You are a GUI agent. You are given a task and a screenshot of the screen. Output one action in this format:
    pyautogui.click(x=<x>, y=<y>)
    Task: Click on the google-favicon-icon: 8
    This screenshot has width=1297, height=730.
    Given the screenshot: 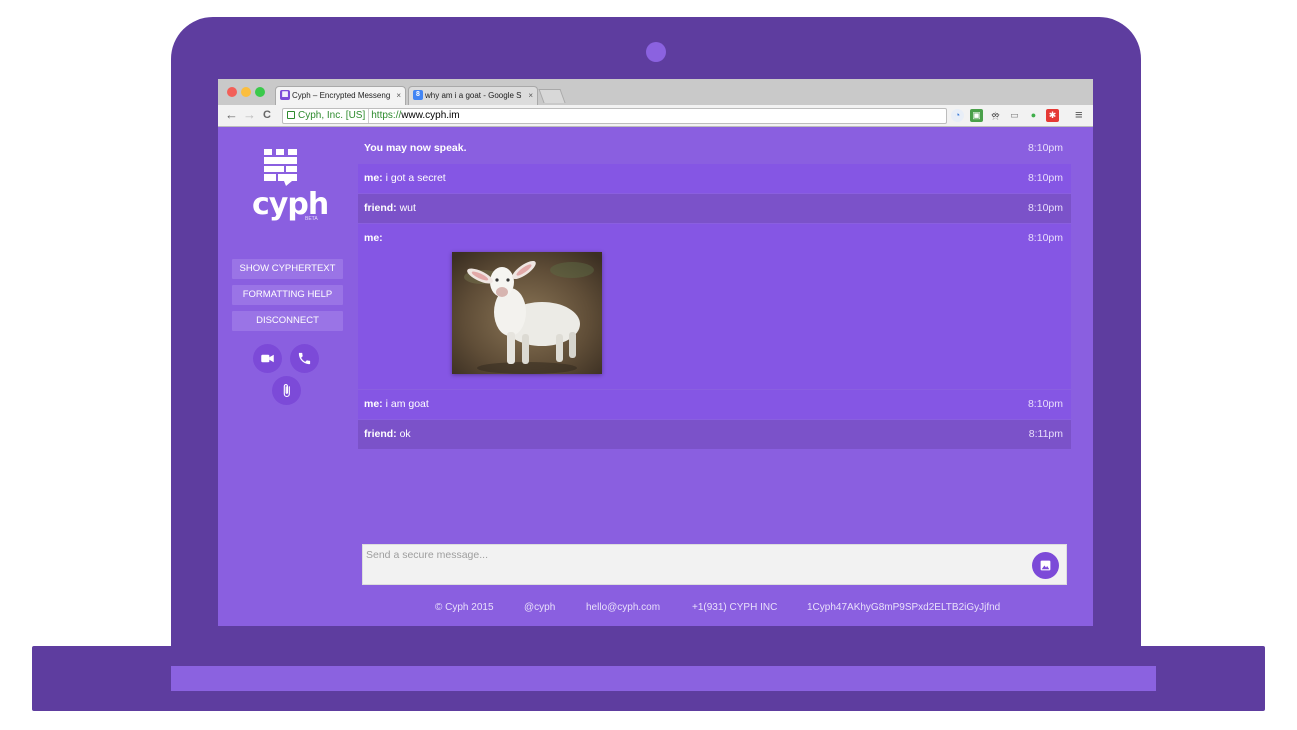 What is the action you would take?
    pyautogui.click(x=418, y=95)
    